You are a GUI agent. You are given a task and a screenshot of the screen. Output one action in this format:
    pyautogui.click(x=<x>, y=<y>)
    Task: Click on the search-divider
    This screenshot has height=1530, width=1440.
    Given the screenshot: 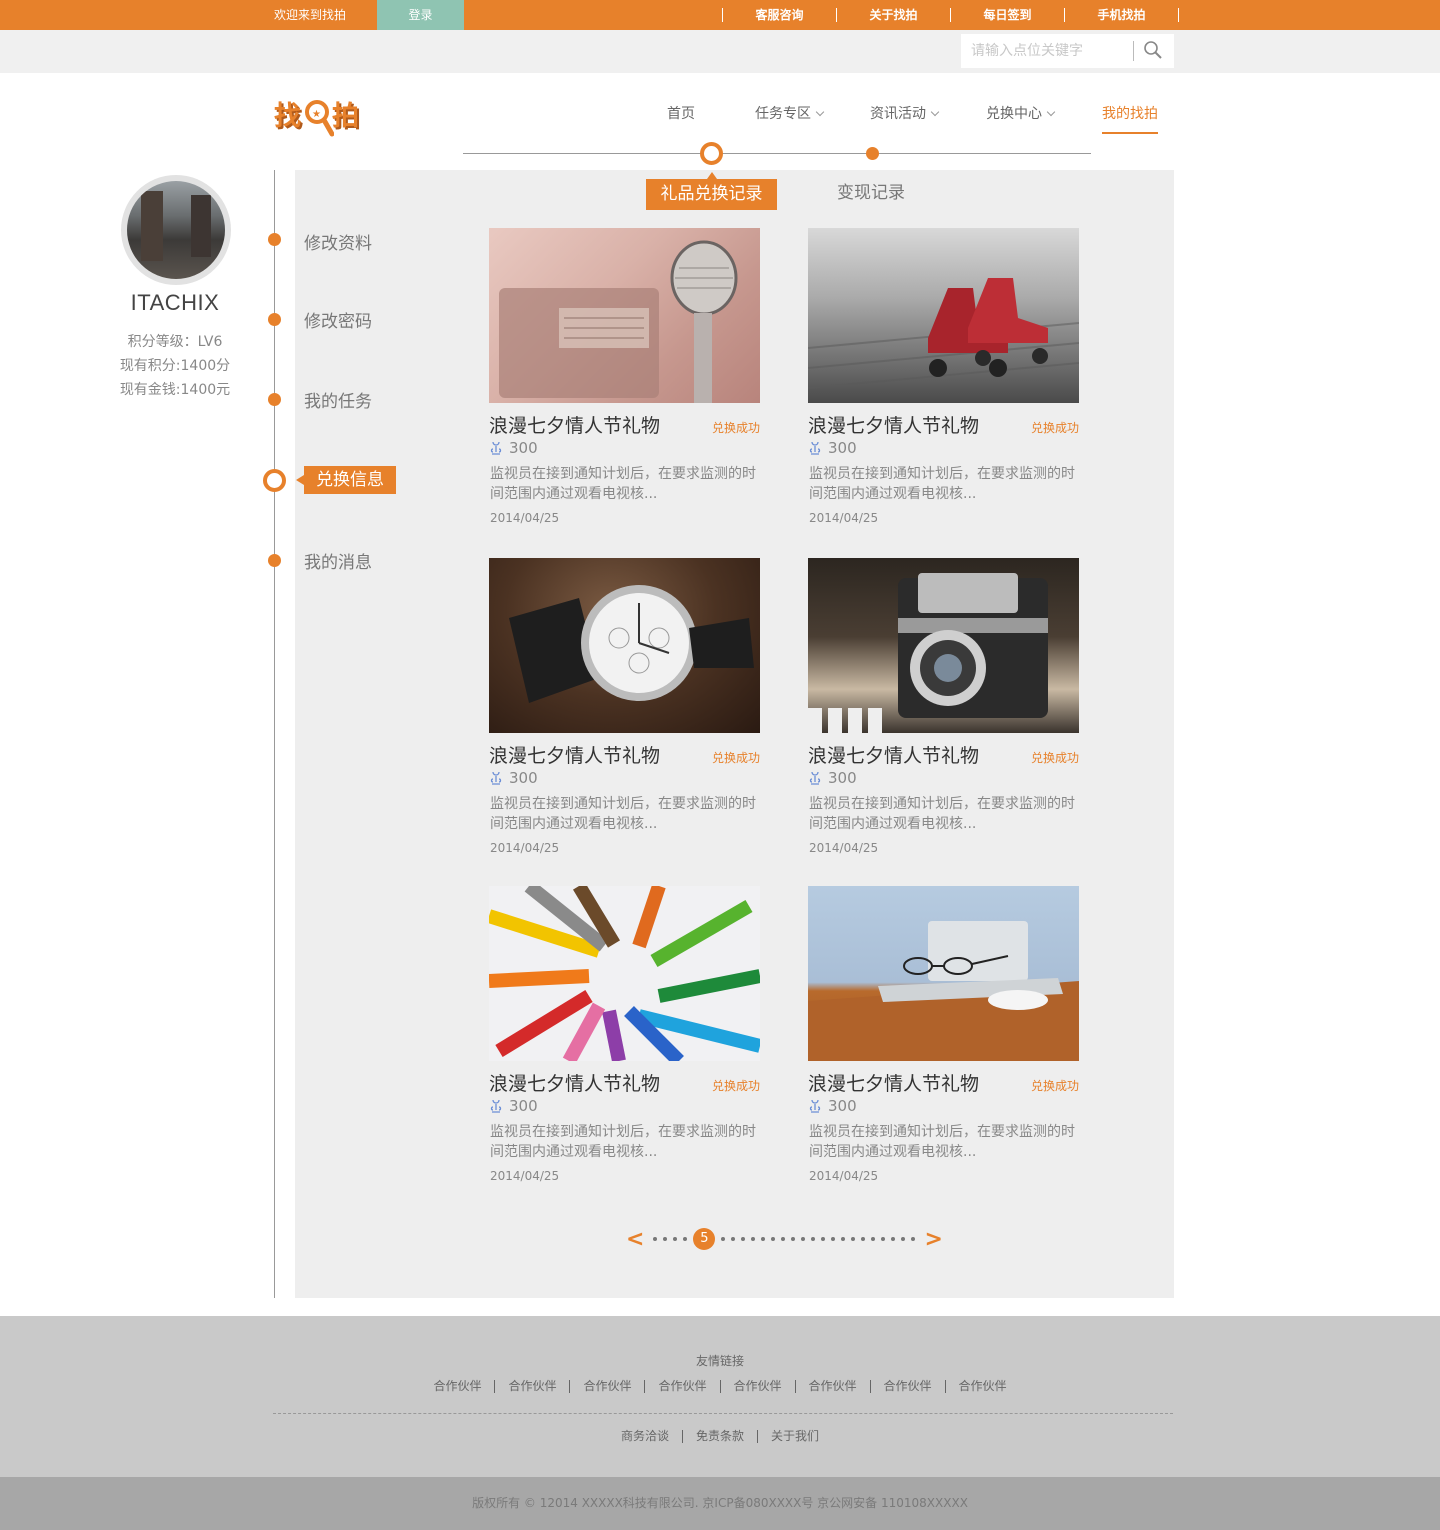 What is the action you would take?
    pyautogui.click(x=1133, y=51)
    